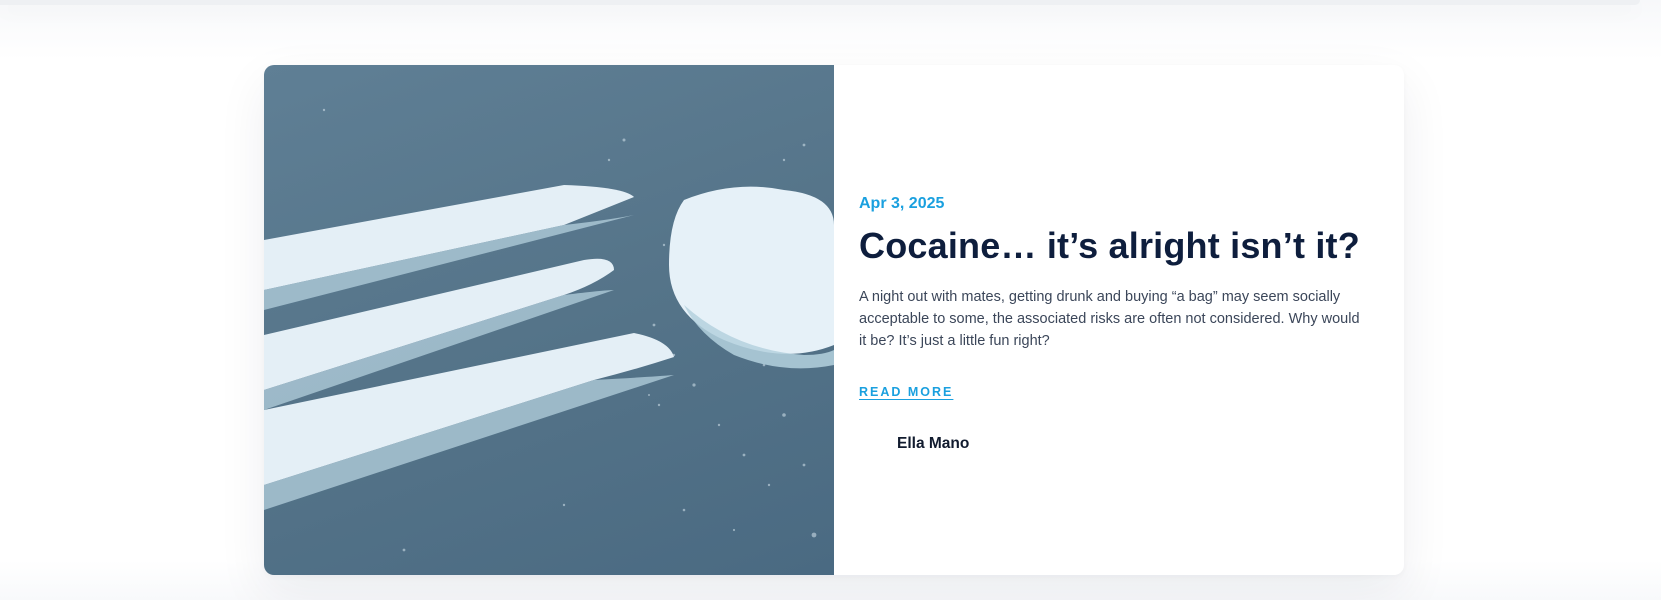 Image resolution: width=1661 pixels, height=600 pixels. I want to click on author-avatar, so click(874, 444).